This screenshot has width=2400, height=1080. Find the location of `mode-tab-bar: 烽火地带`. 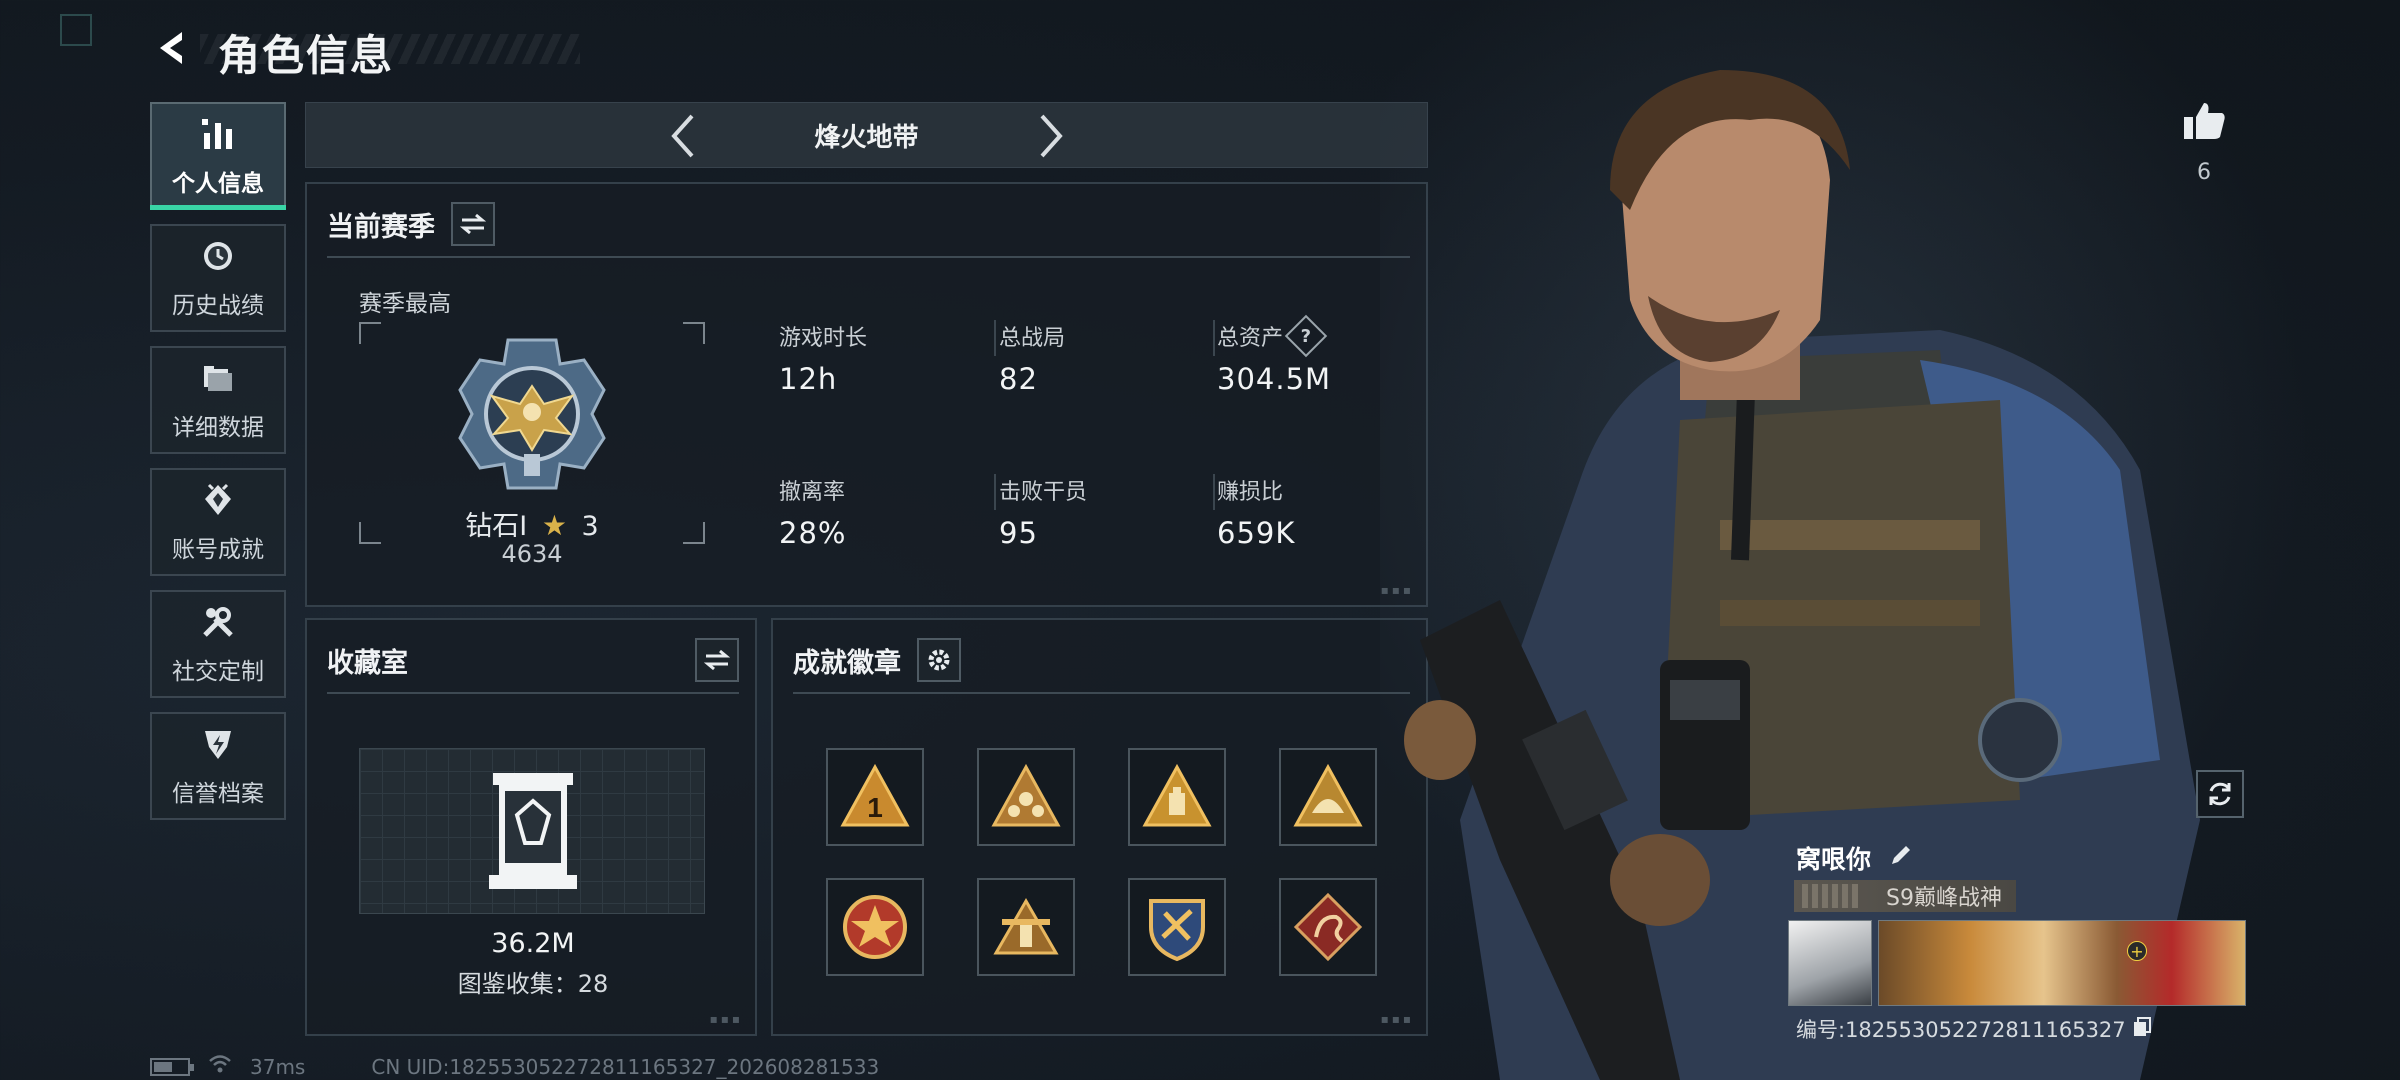

mode-tab-bar: 烽火地带 is located at coordinates (866, 135).